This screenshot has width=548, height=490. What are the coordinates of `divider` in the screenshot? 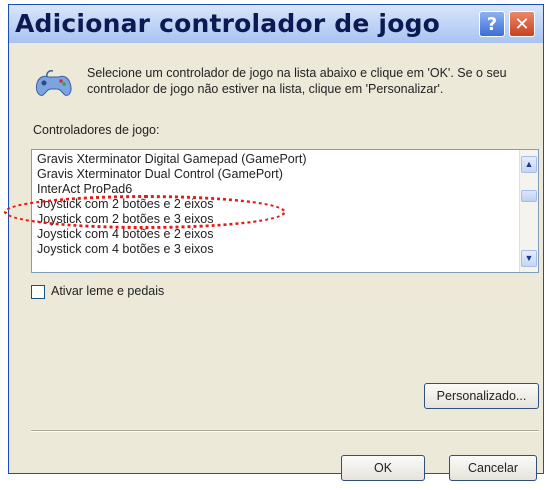 It's located at (285, 431).